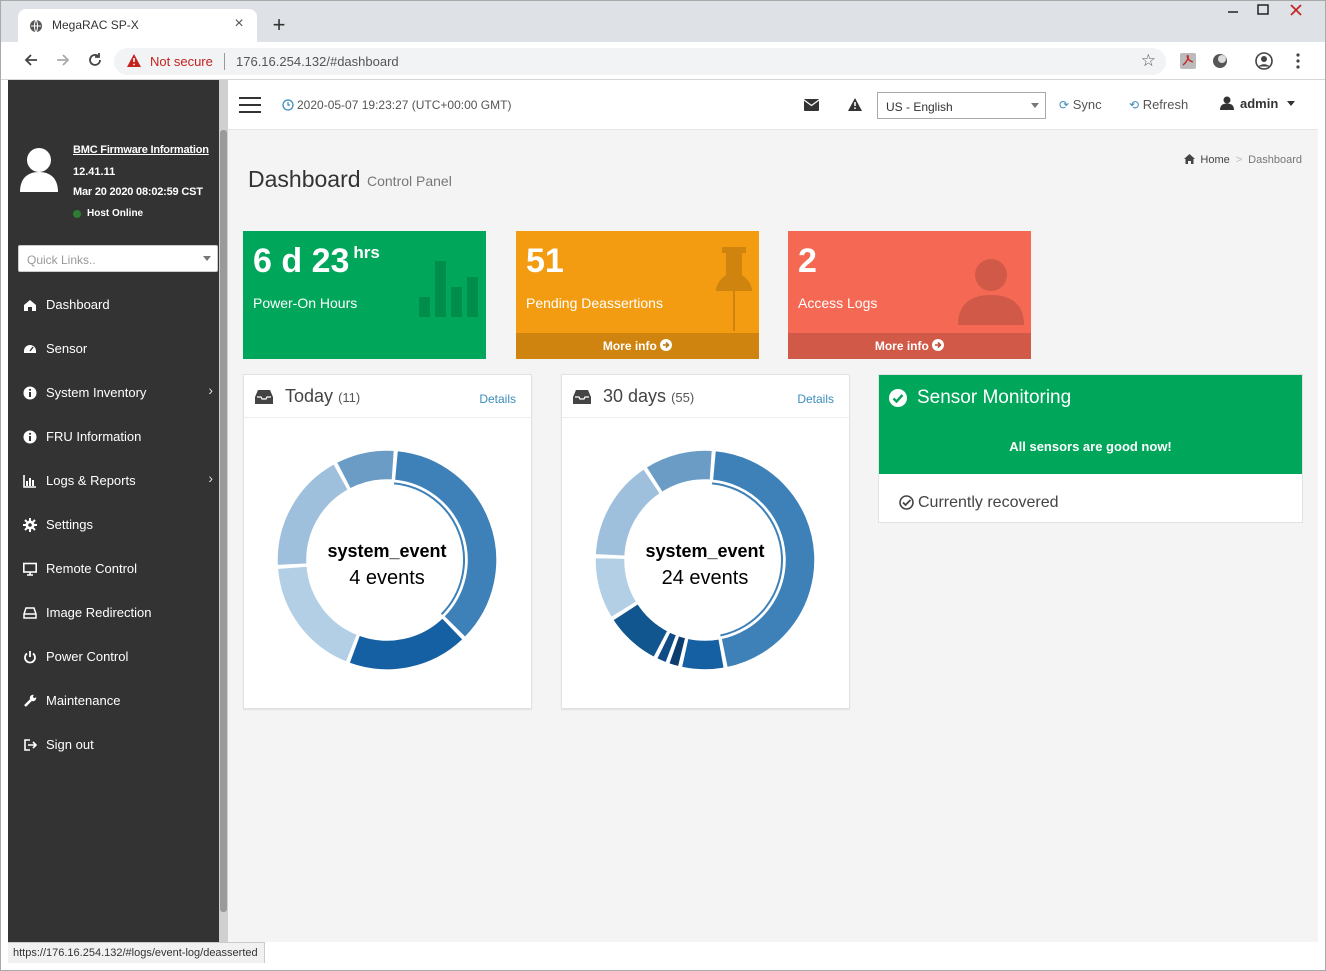 The image size is (1326, 971). What do you see at coordinates (988, 502) in the screenshot?
I see `currently-recovered-label: Currently recovered` at bounding box center [988, 502].